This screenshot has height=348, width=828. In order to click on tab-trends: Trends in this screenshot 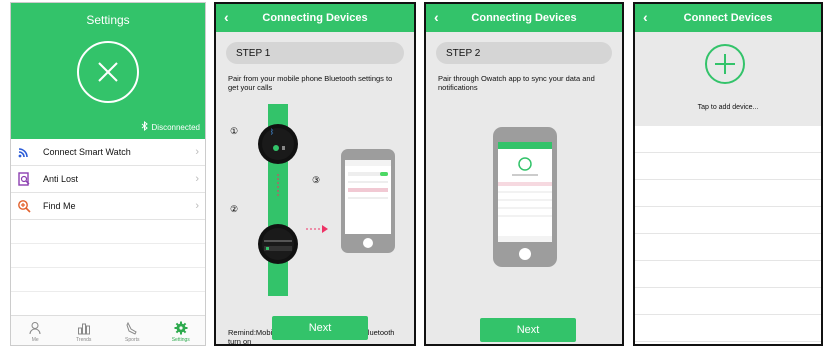, I will do `click(84, 330)`.